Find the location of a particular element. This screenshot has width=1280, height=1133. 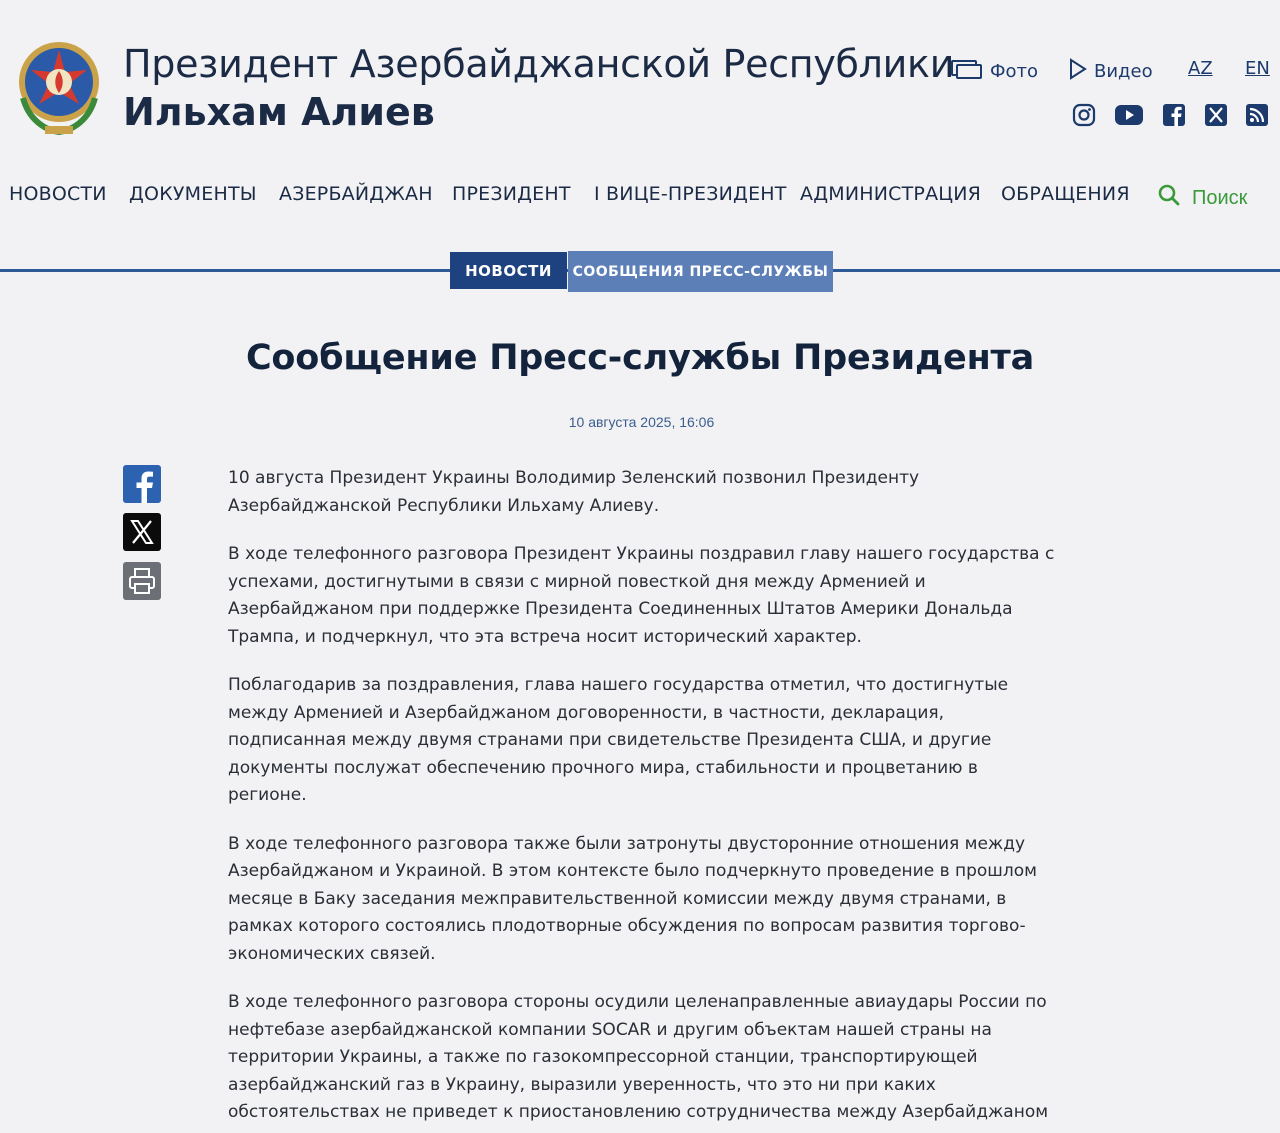

youtube-icon is located at coordinates (1129, 115).